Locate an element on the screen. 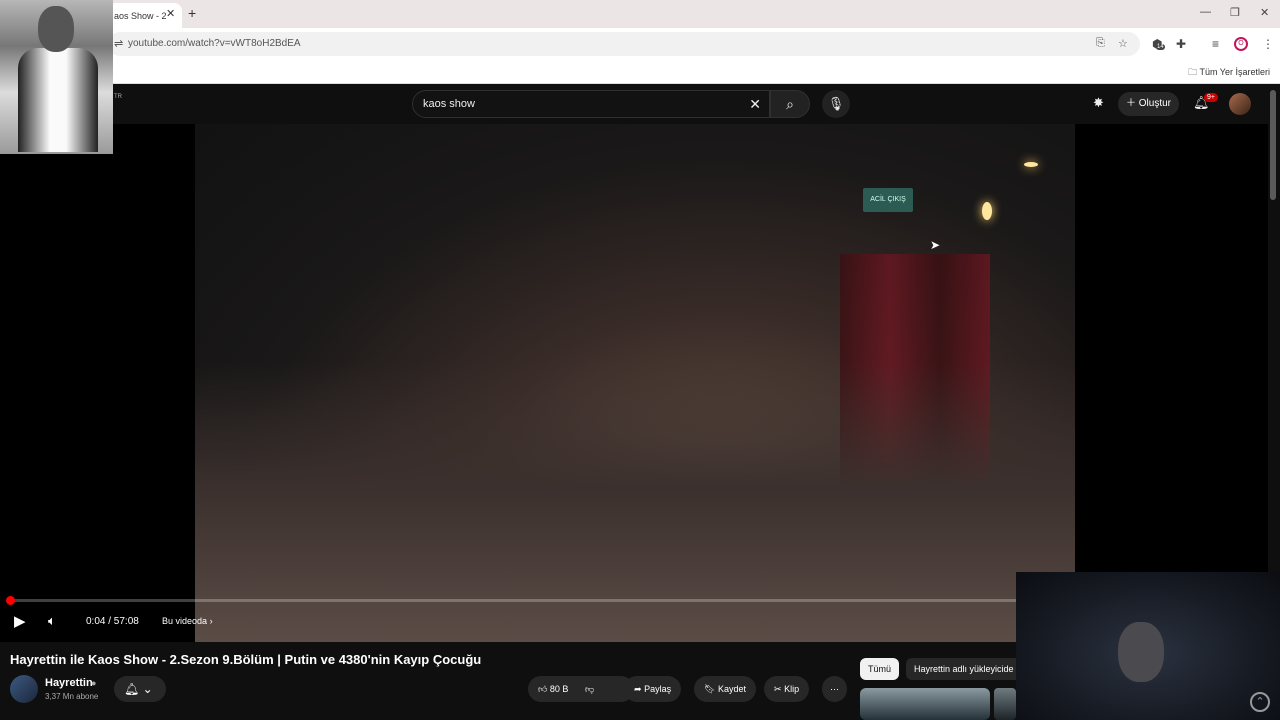  omnibox: ⇌ youtube.com/watch?v=vWT8oH2BdEA ⎘ ☆ is located at coordinates (624, 44).